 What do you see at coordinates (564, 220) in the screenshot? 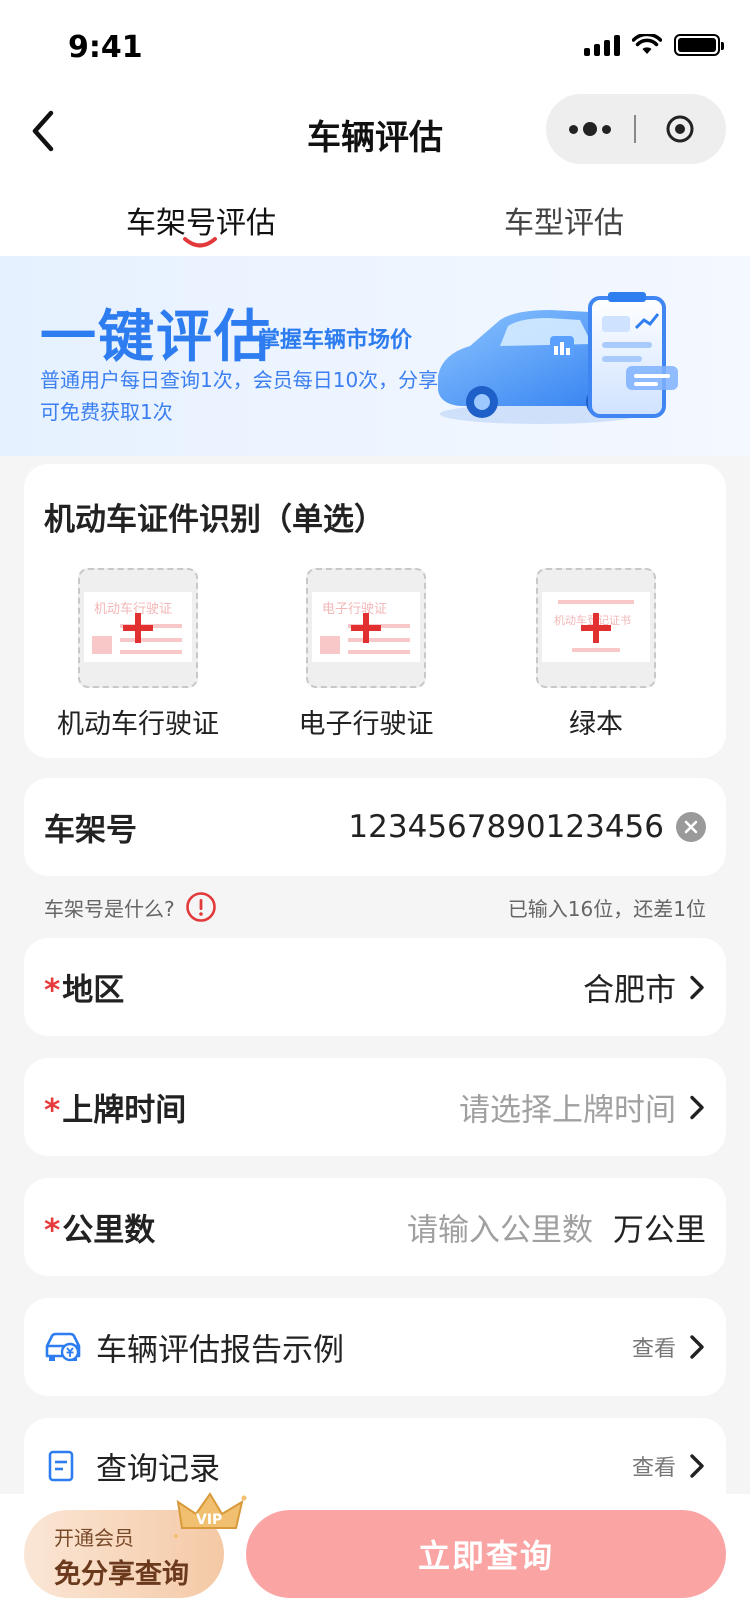
I see `tab-model-evaluation: 车型评估` at bounding box center [564, 220].